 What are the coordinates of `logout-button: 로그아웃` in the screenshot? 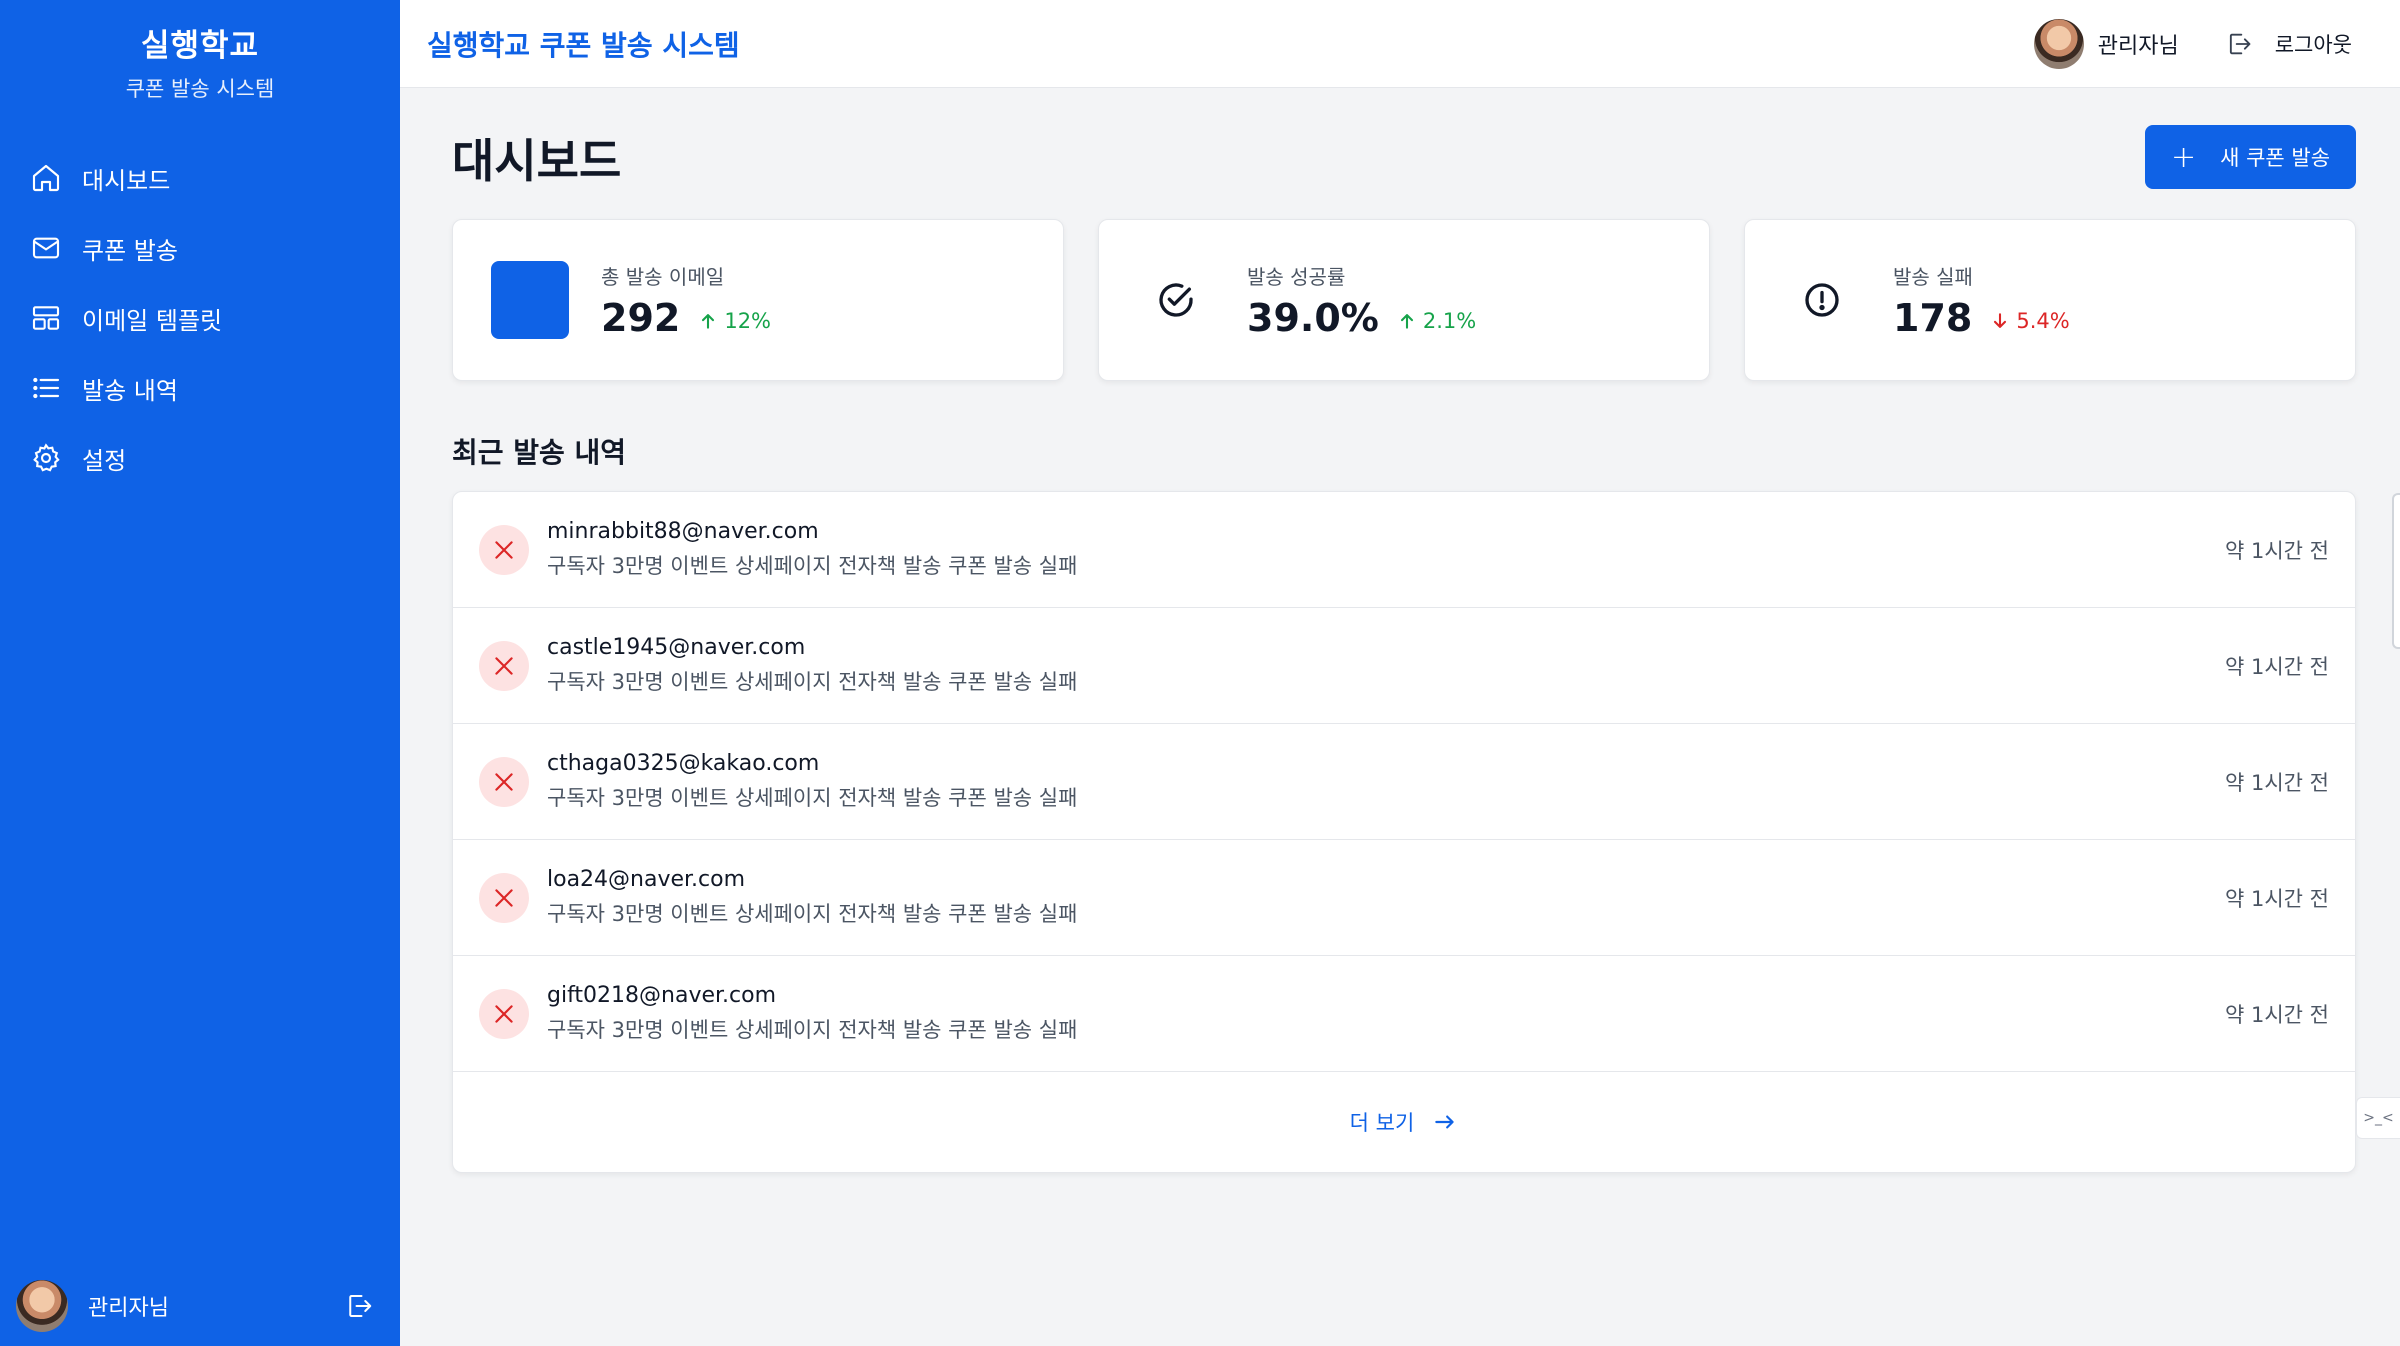 It's located at (2288, 44).